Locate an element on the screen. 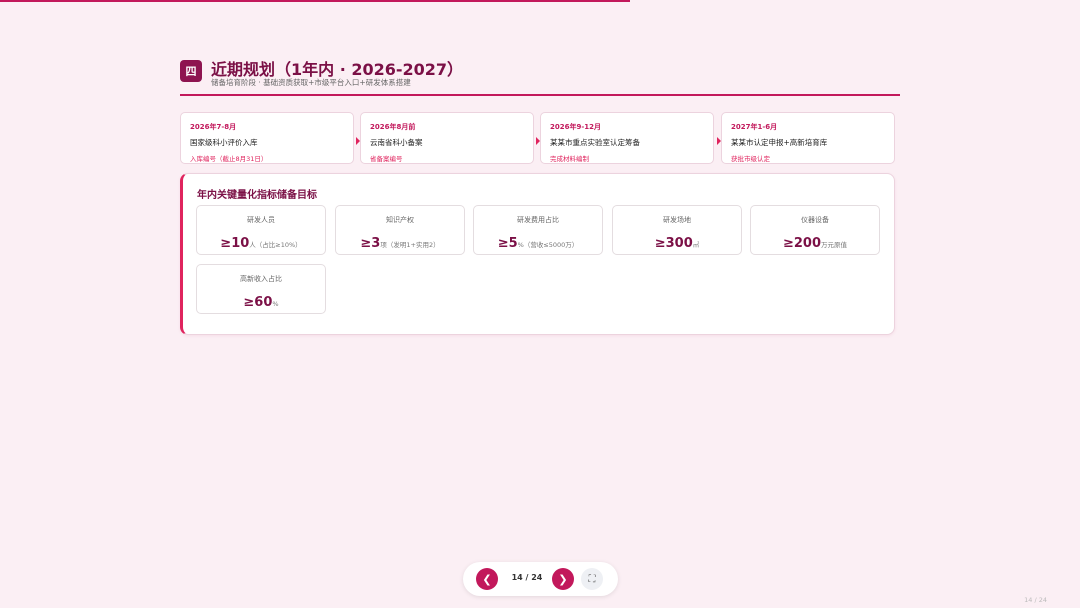 This screenshot has width=1080, height=608. kpi-card: 研发场地 ≥300㎡ is located at coordinates (677, 230).